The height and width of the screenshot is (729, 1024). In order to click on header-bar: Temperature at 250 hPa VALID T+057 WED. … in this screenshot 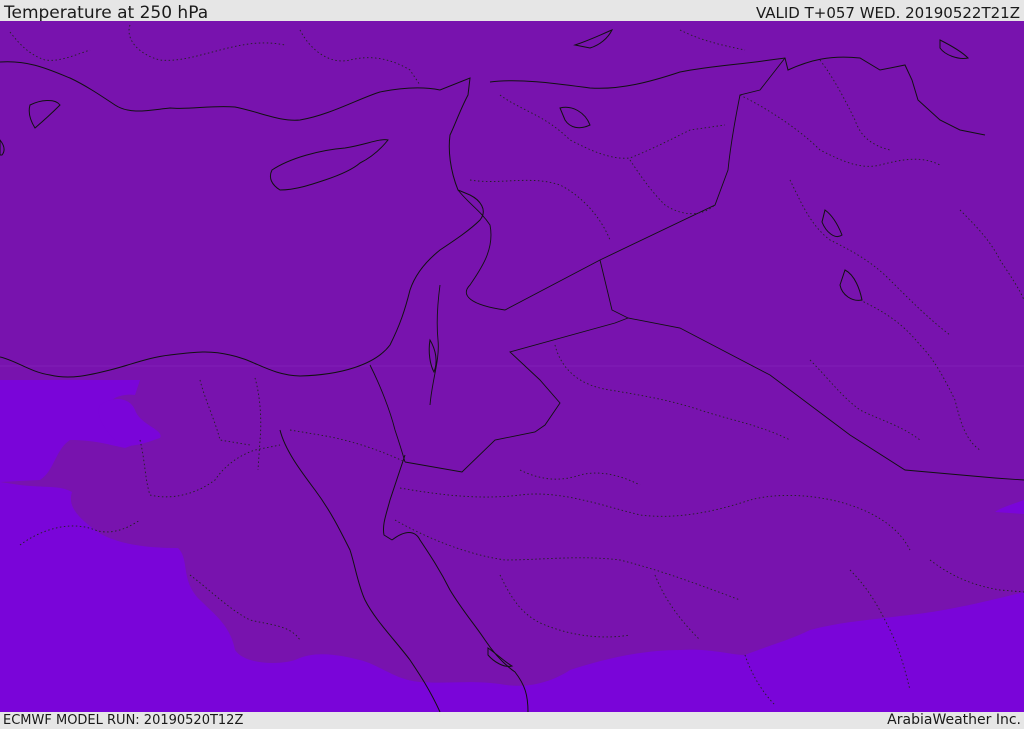, I will do `click(512, 11)`.